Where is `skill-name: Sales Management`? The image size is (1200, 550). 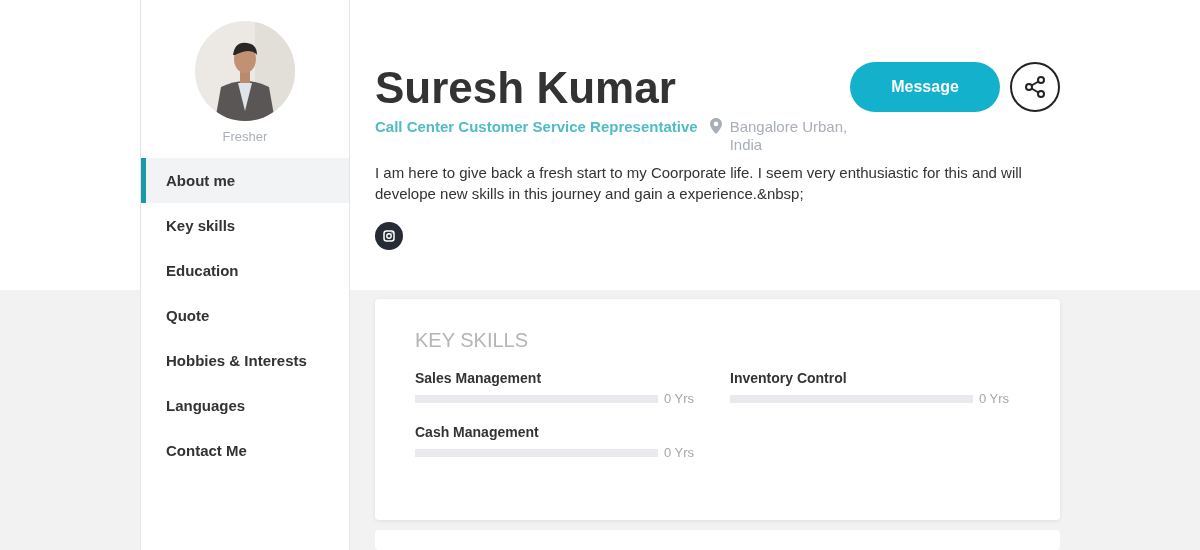 skill-name: Sales Management is located at coordinates (479, 378).